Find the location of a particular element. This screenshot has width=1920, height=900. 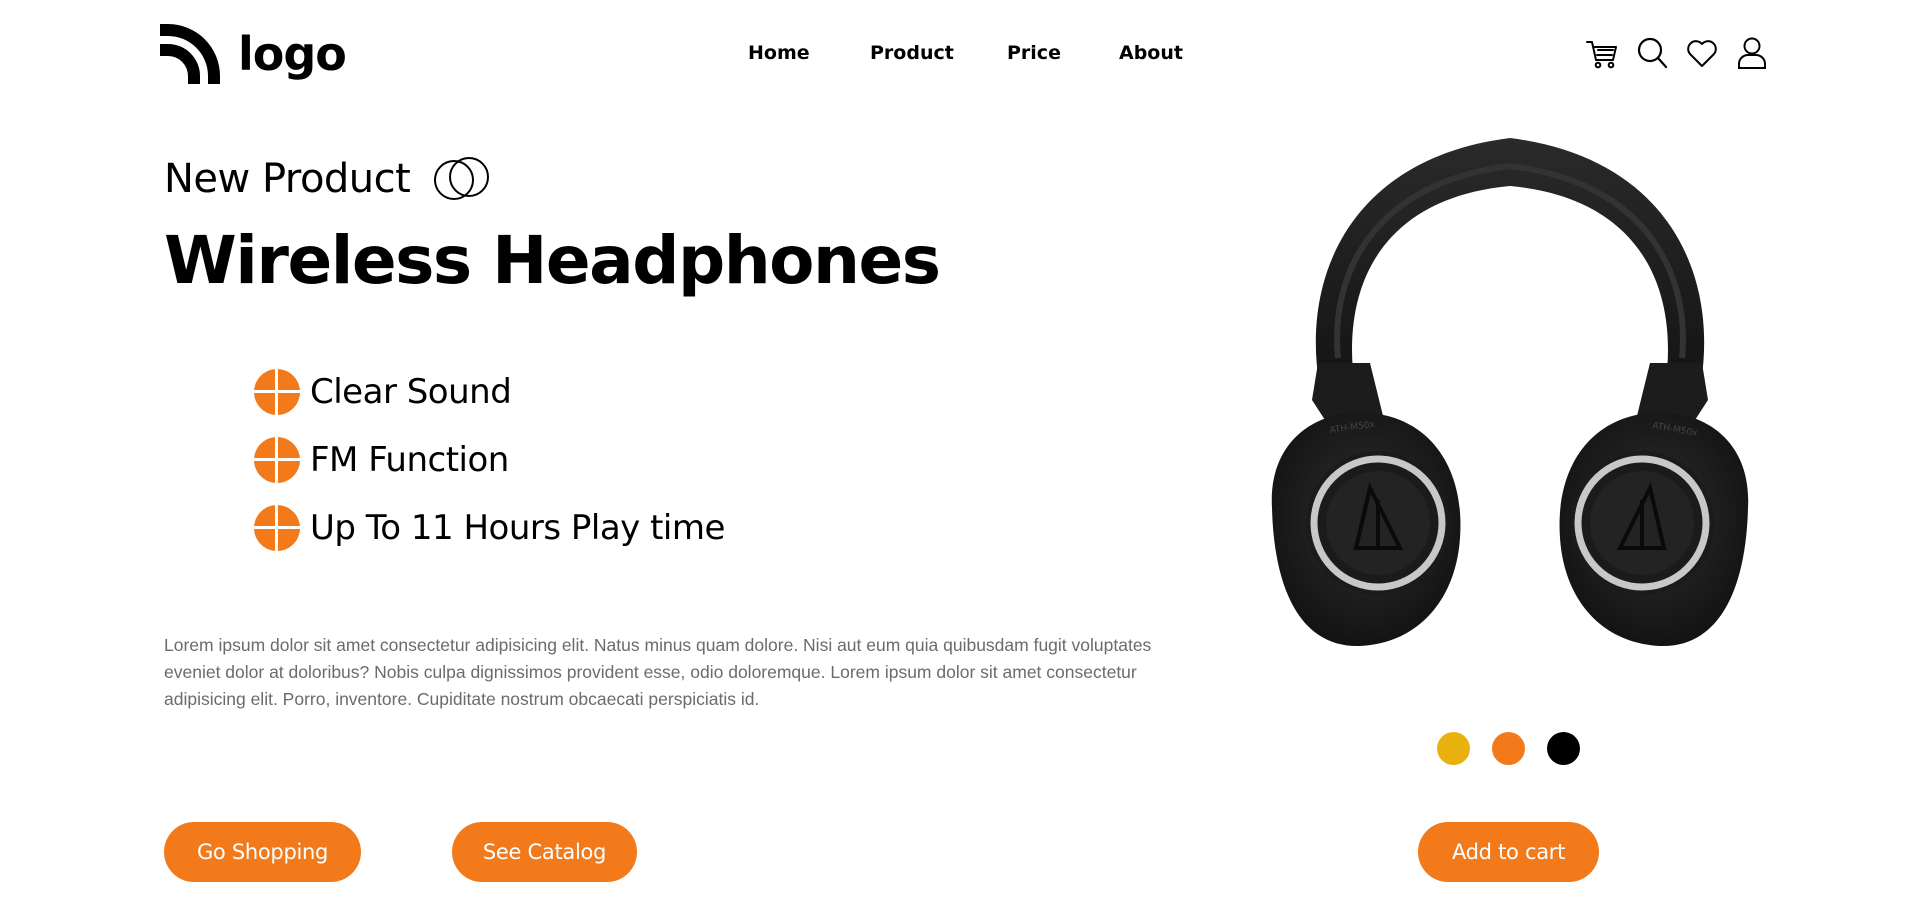

site-header: logo Home Product Price About is located at coordinates (960, 55).